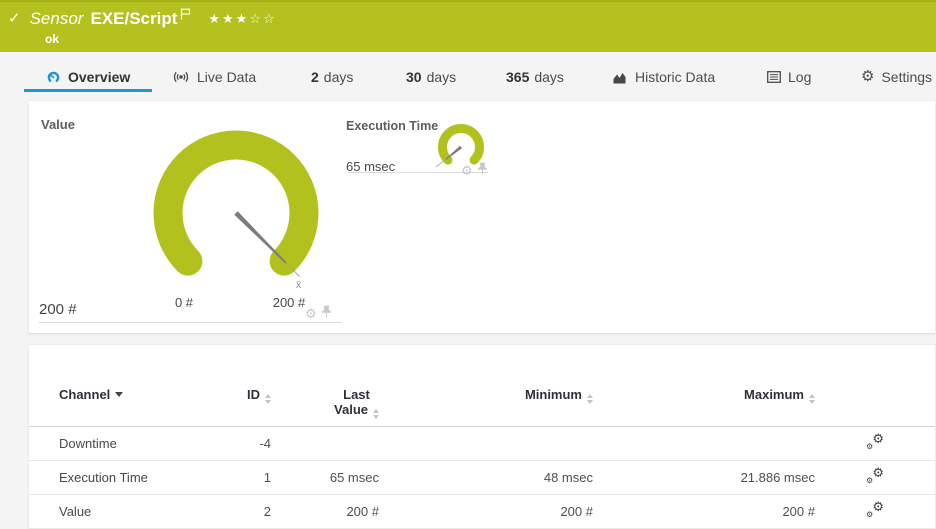 The image size is (936, 529). Describe the element at coordinates (325, 511) in the screenshot. I see `channel-last-value: 200 #` at that location.